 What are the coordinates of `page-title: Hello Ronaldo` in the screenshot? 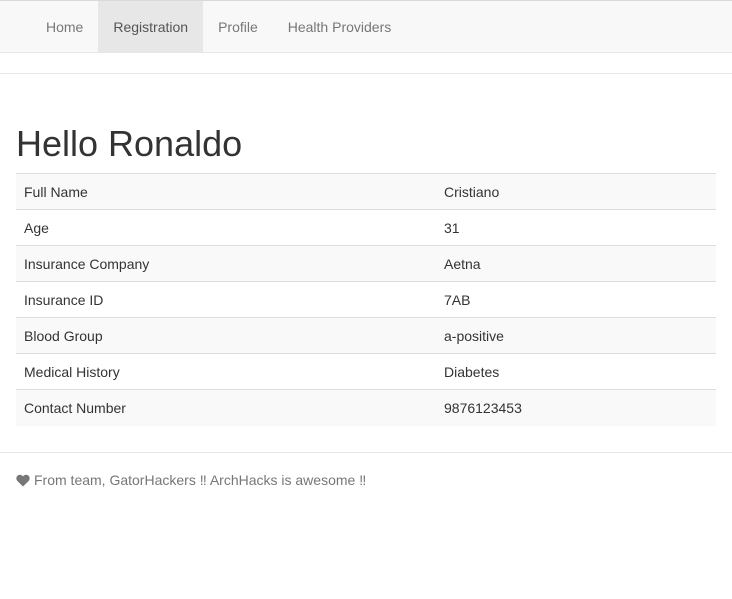 It's located at (129, 143).